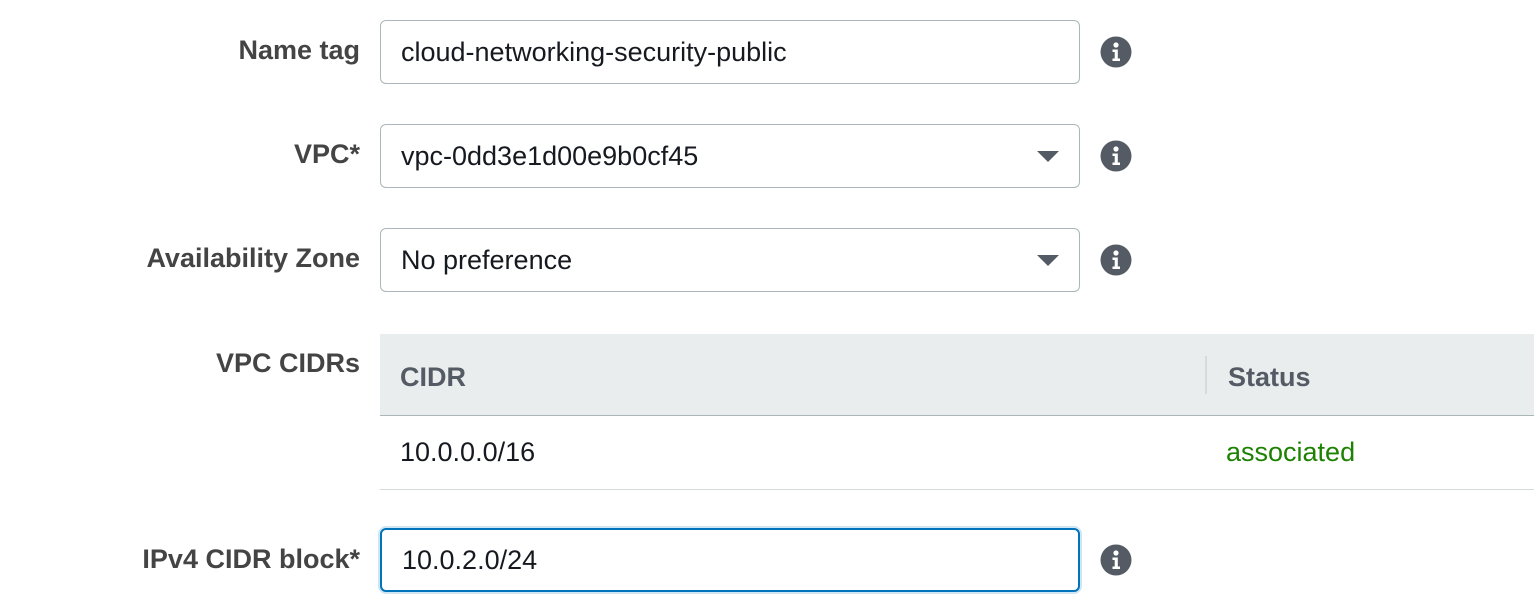 This screenshot has width=1534, height=616. I want to click on cidr-cell: 10.0.0.0/16, so click(468, 452).